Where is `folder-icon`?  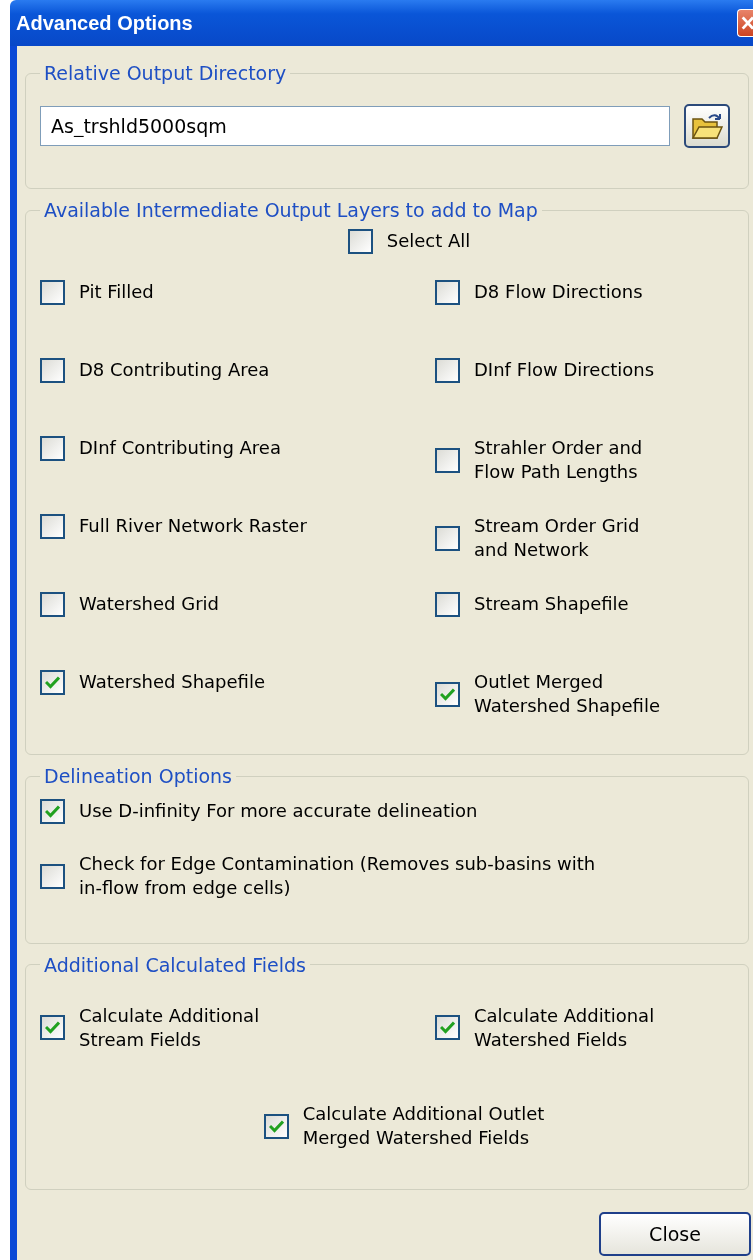 folder-icon is located at coordinates (707, 126).